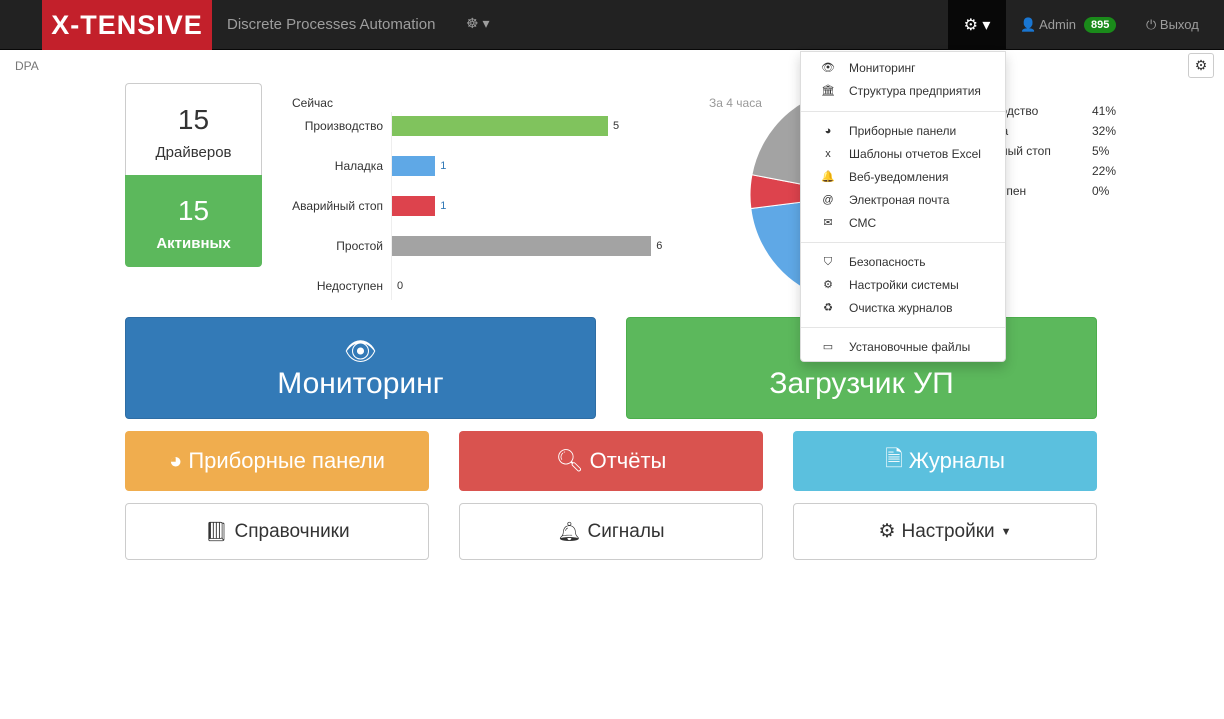  Describe the element at coordinates (569, 460) in the screenshot. I see `search-icon: 🔍︎` at that location.